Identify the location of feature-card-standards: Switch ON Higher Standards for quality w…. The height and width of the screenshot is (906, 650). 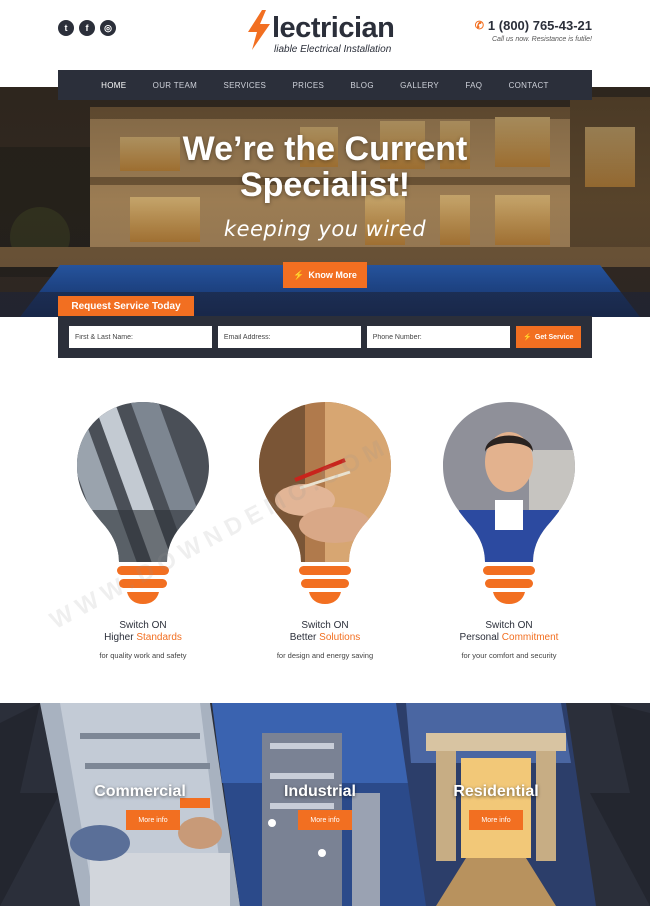
(143, 535).